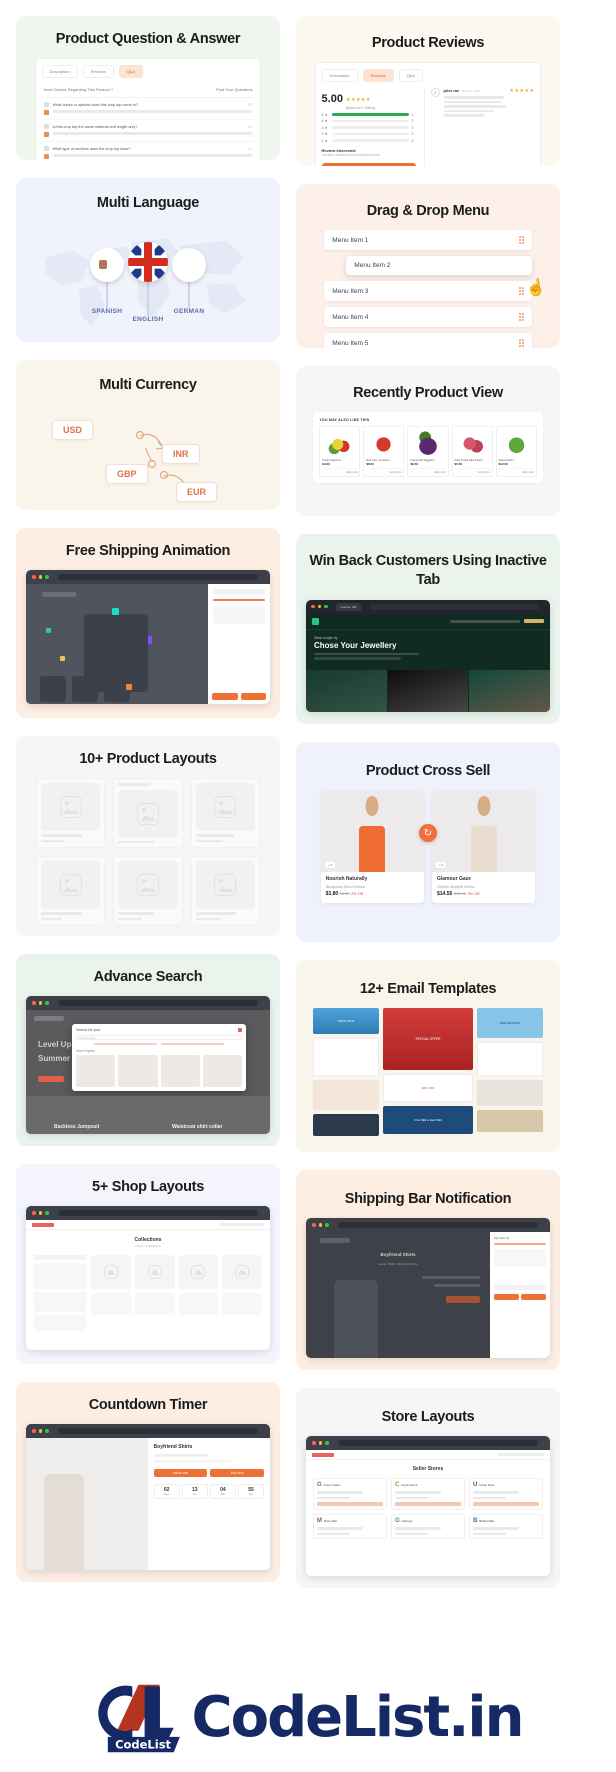  I want to click on qa-tab-description: Description, so click(59, 72).